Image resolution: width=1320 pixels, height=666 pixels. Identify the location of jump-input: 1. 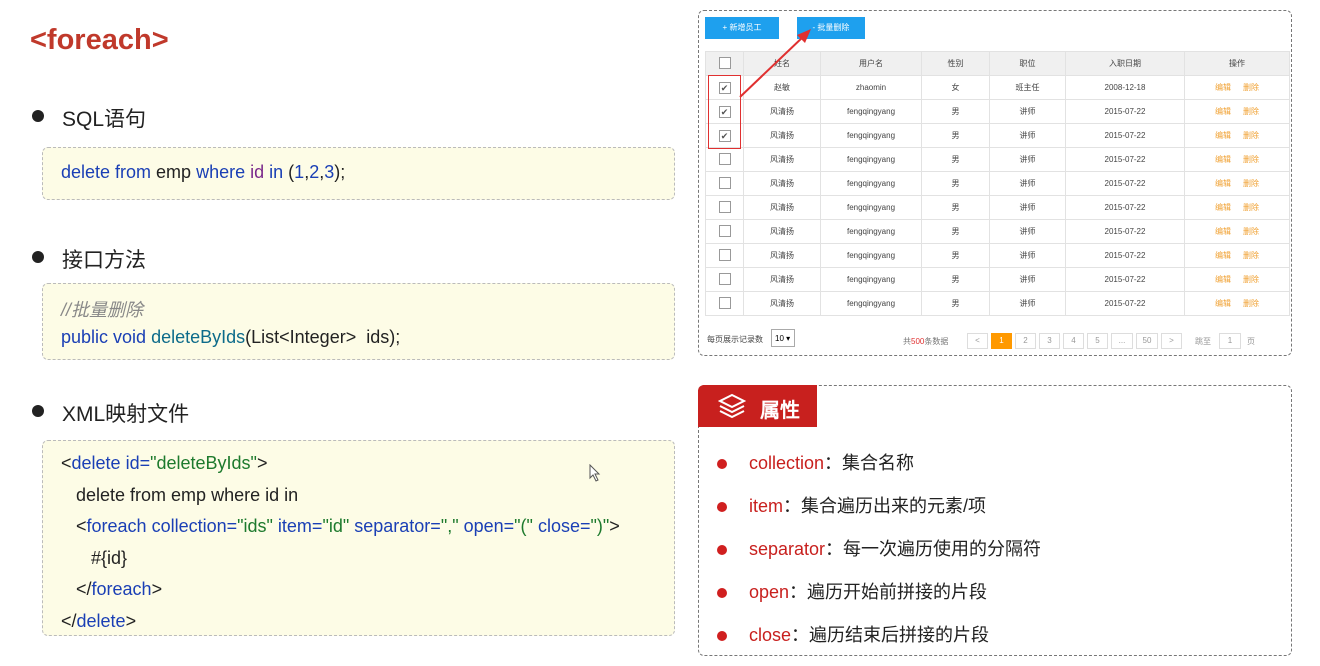
(1230, 341).